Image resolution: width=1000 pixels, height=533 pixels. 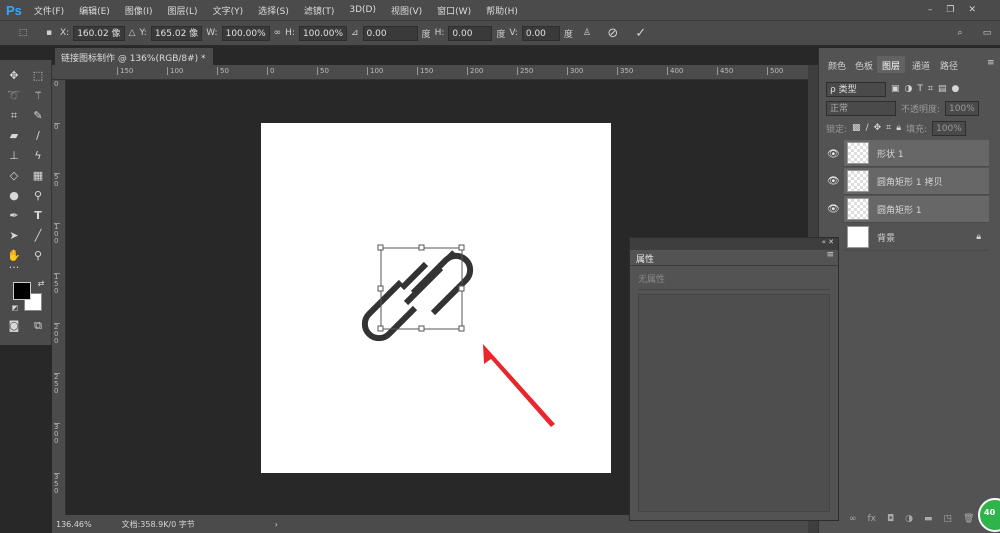 I want to click on tab-layers: 图层, so click(x=891, y=64).